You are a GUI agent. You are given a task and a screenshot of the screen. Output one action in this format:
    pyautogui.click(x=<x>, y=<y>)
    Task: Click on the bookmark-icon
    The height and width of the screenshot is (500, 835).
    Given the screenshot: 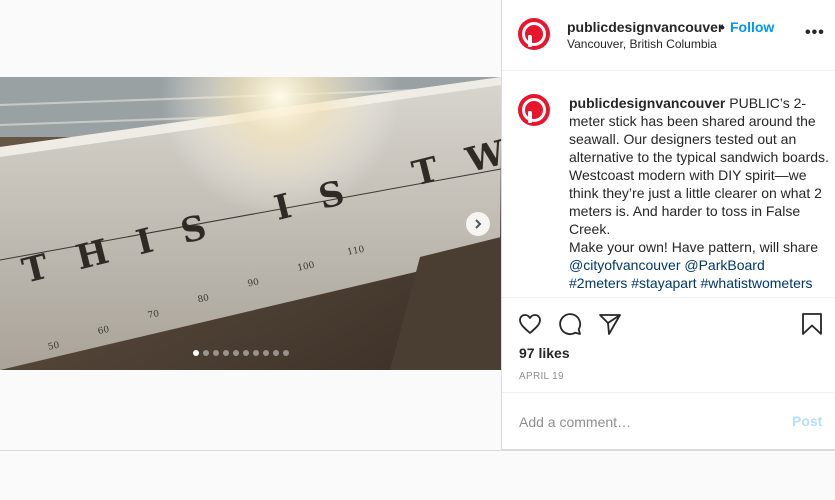 What is the action you would take?
    pyautogui.click(x=812, y=324)
    